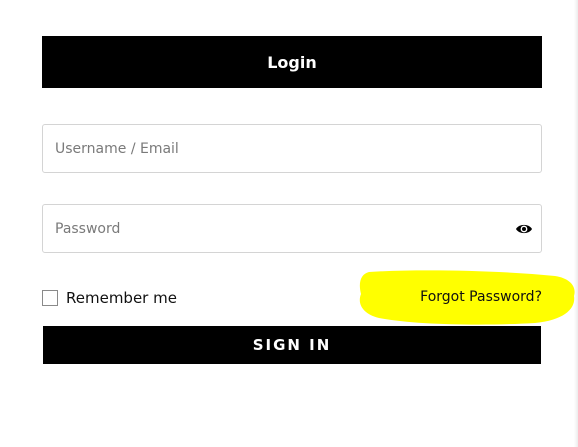  Describe the element at coordinates (576, 223) in the screenshot. I see `page-edge-shadow` at that location.